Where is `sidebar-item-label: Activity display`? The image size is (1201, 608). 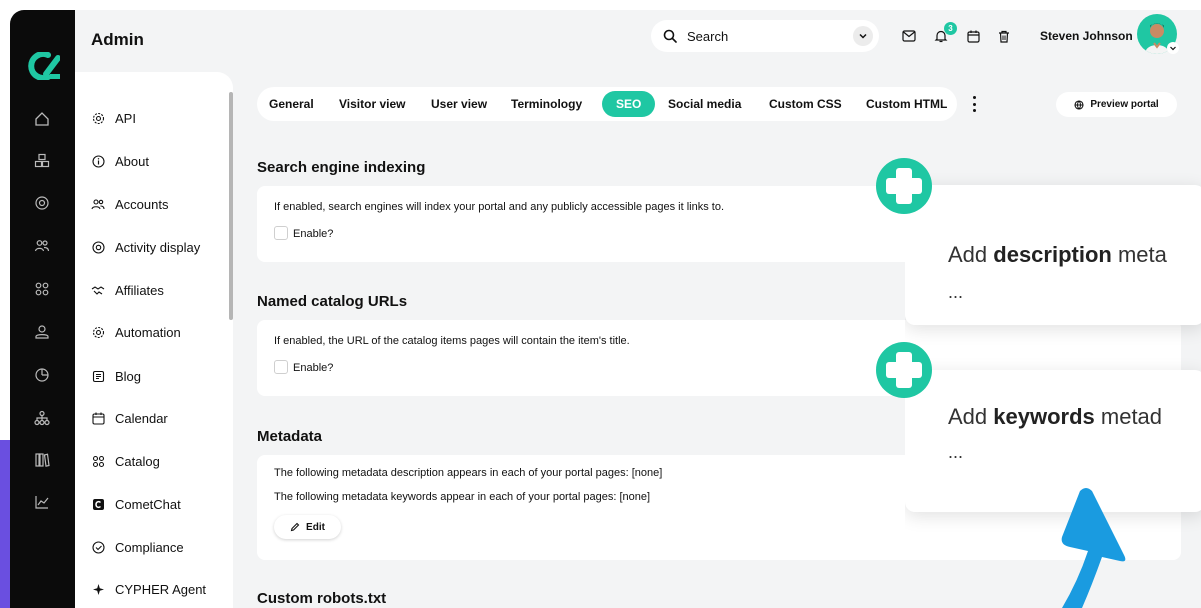
sidebar-item-label: Activity display is located at coordinates (158, 247).